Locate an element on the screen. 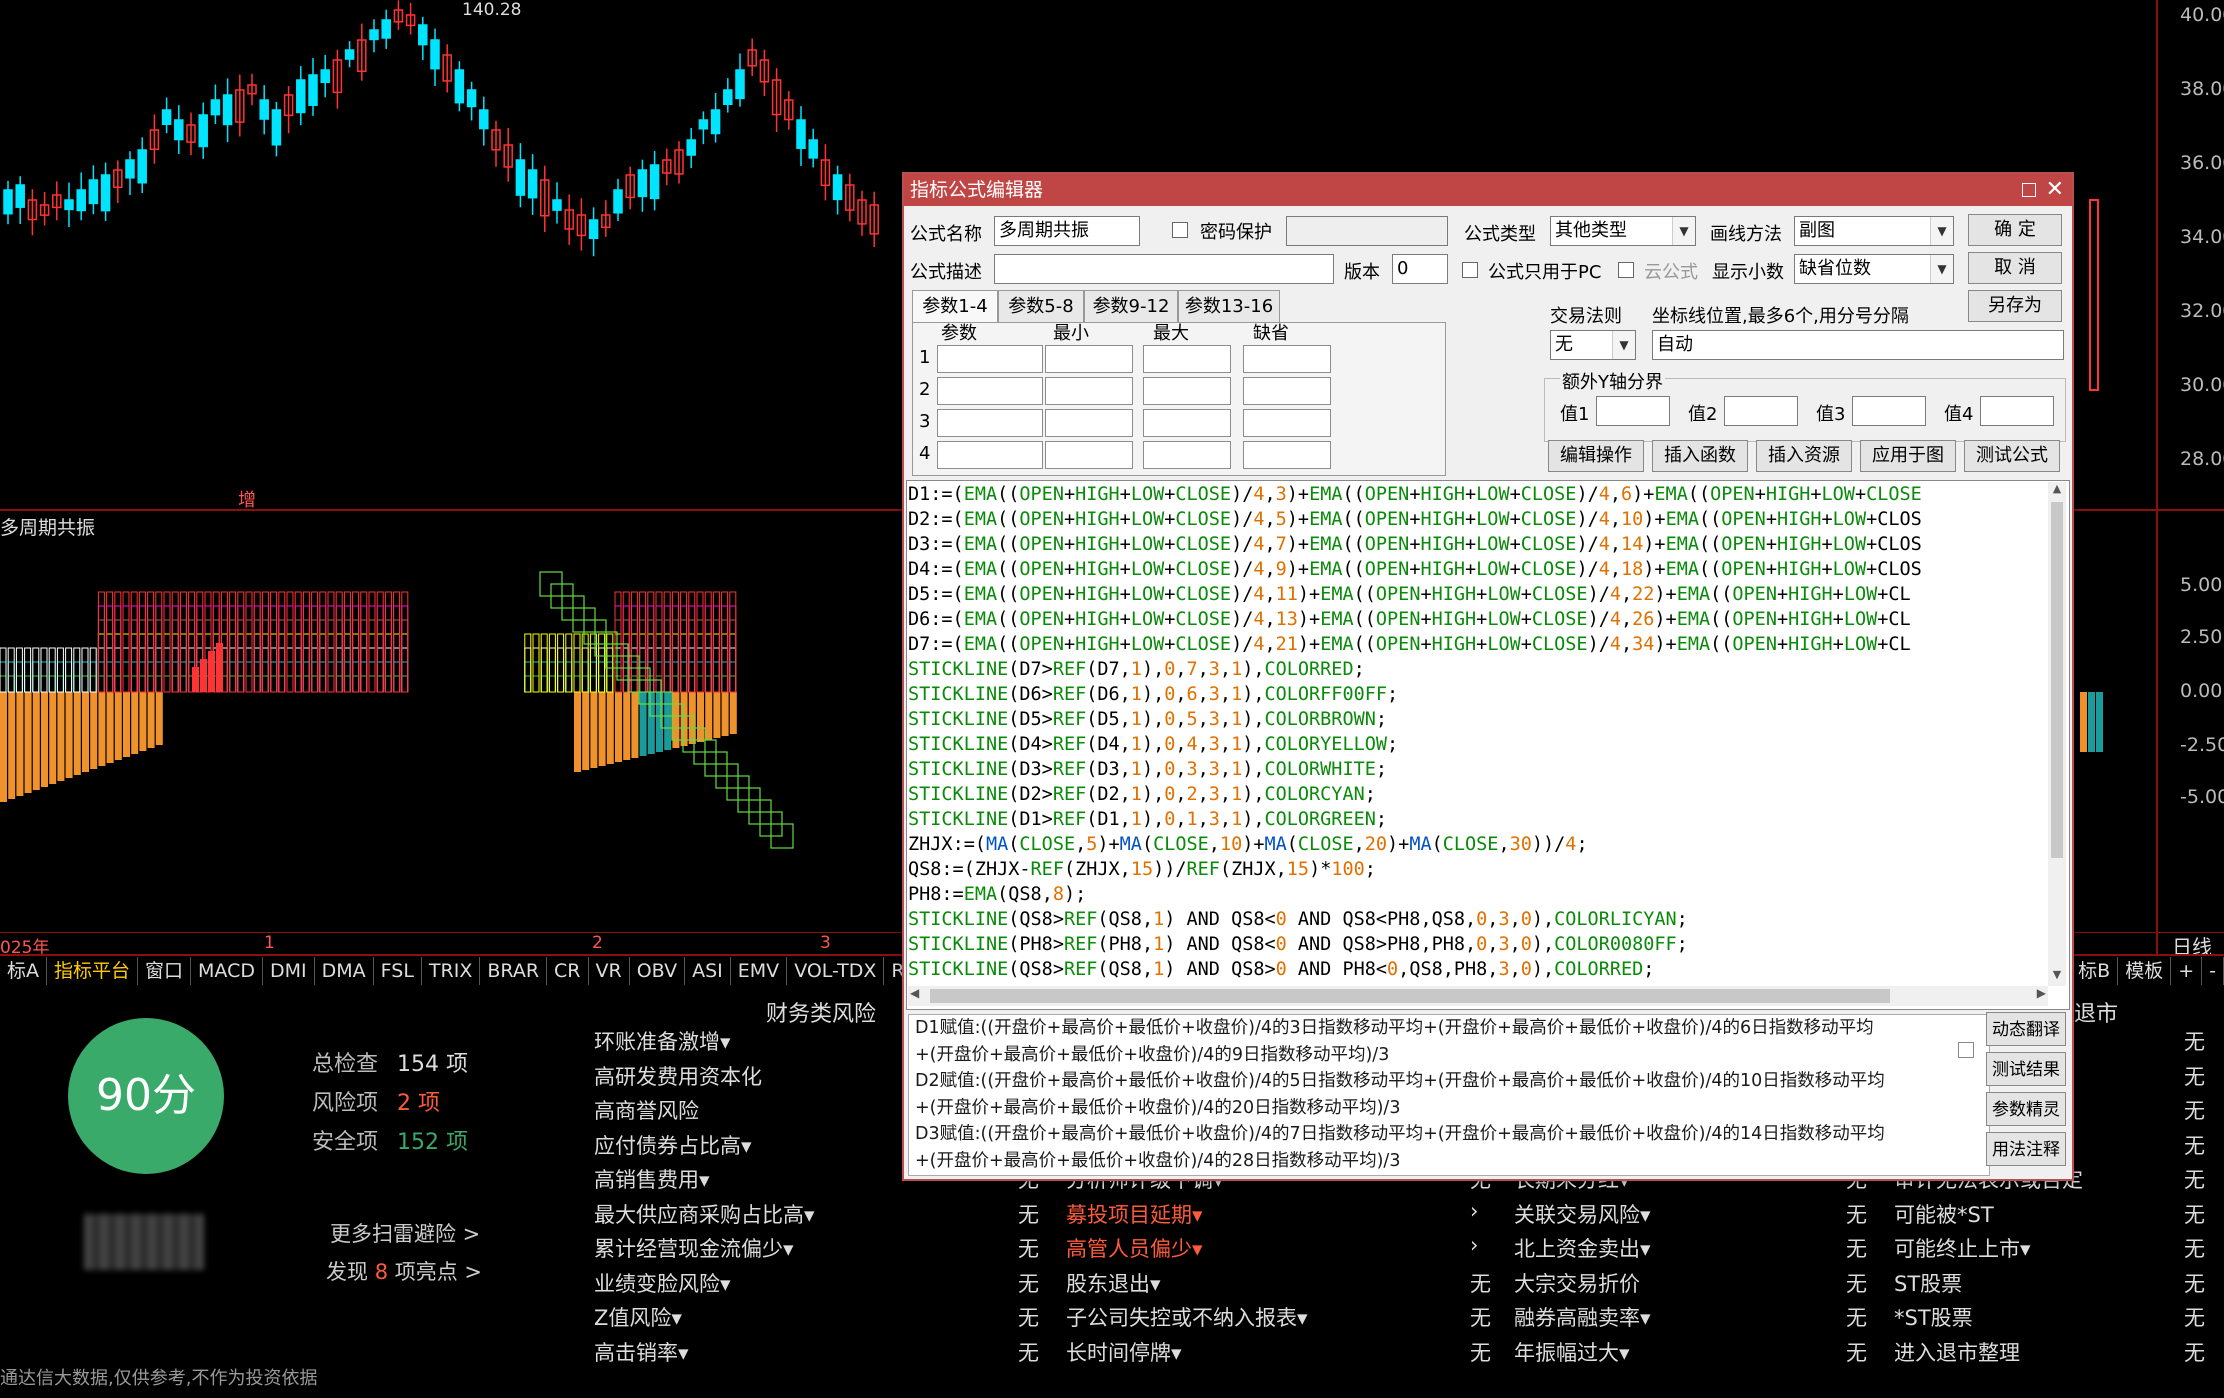  risk-item: 高商誉风险 is located at coordinates (646, 1110).